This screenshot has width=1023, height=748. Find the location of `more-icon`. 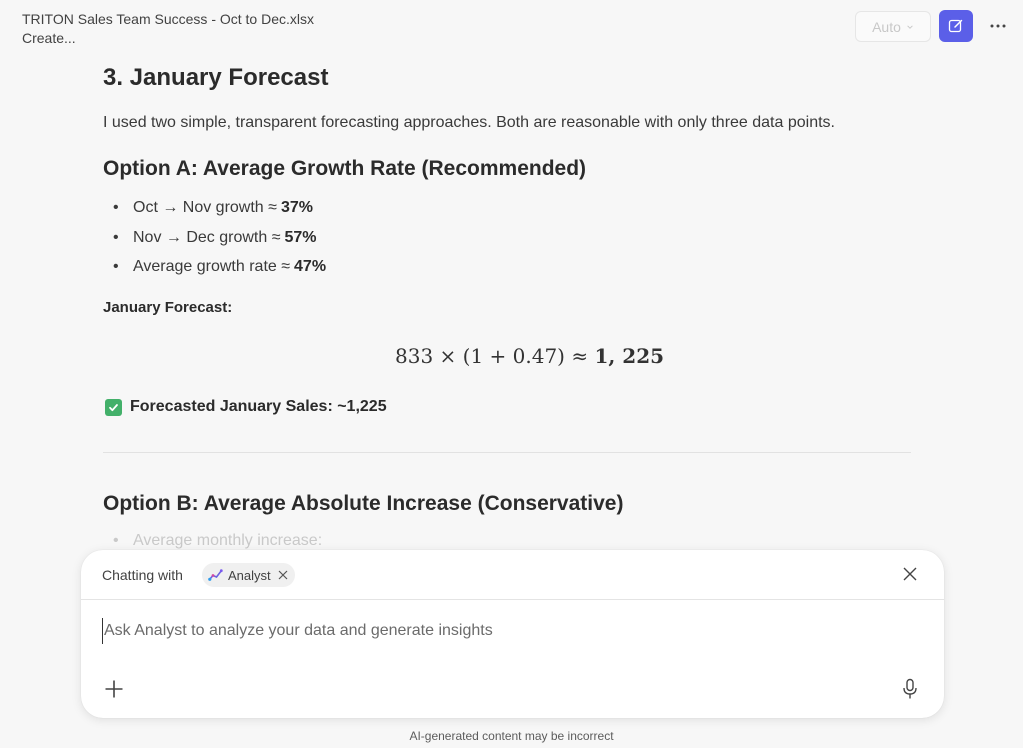

more-icon is located at coordinates (998, 26).